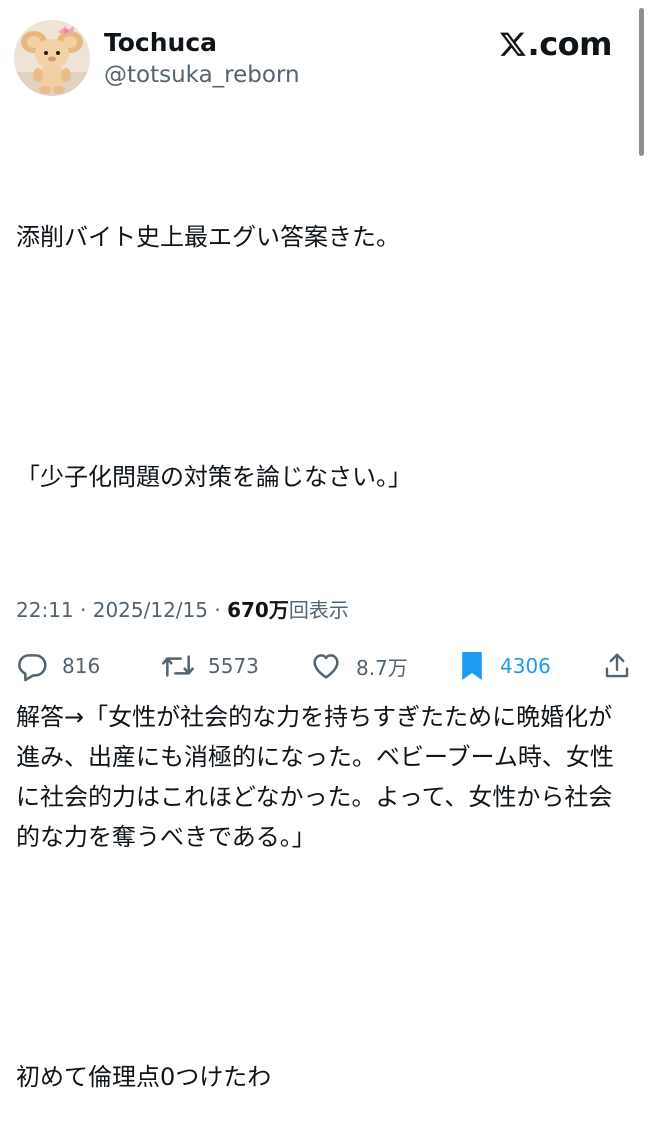 The width and height of the screenshot is (650, 1137). Describe the element at coordinates (382, 667) in the screenshot. I see `like-count: 8.7万` at that location.